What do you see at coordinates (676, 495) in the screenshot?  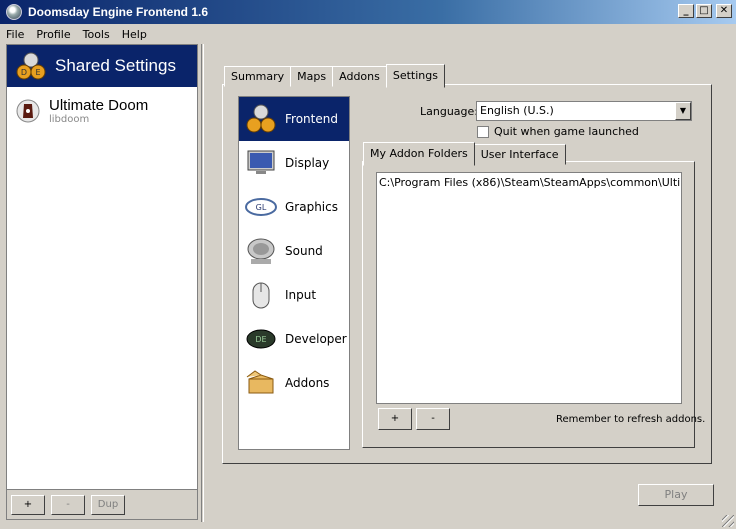 I see `play-button: Play` at bounding box center [676, 495].